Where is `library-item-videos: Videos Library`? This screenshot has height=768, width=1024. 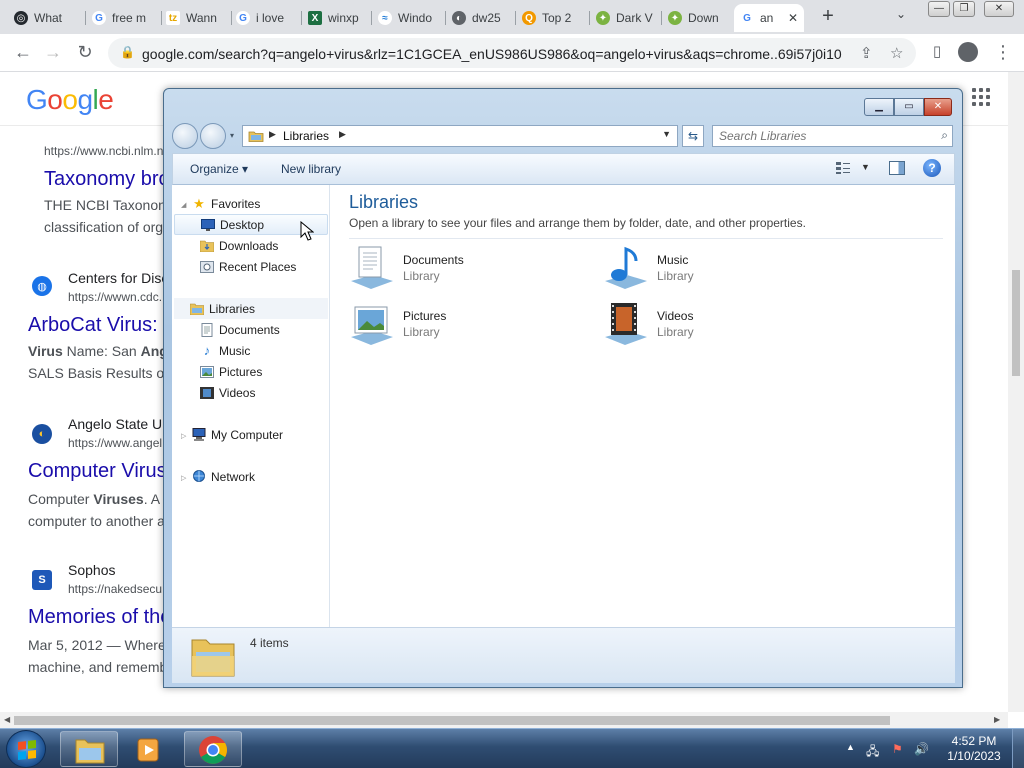
library-item-videos: Videos Library is located at coordinates (723, 326).